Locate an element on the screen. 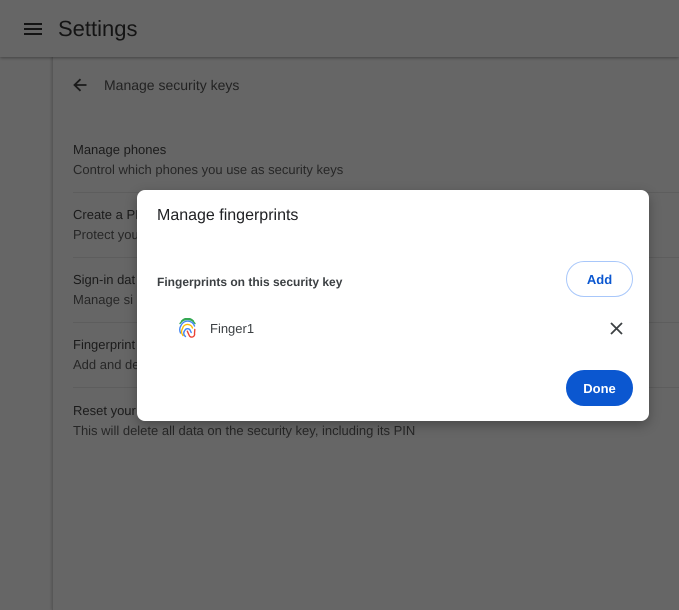 This screenshot has height=610, width=679. setting-title: Fingerprint is located at coordinates (104, 345).